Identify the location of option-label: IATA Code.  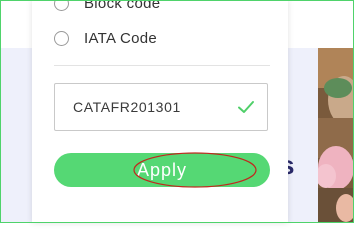
(121, 38).